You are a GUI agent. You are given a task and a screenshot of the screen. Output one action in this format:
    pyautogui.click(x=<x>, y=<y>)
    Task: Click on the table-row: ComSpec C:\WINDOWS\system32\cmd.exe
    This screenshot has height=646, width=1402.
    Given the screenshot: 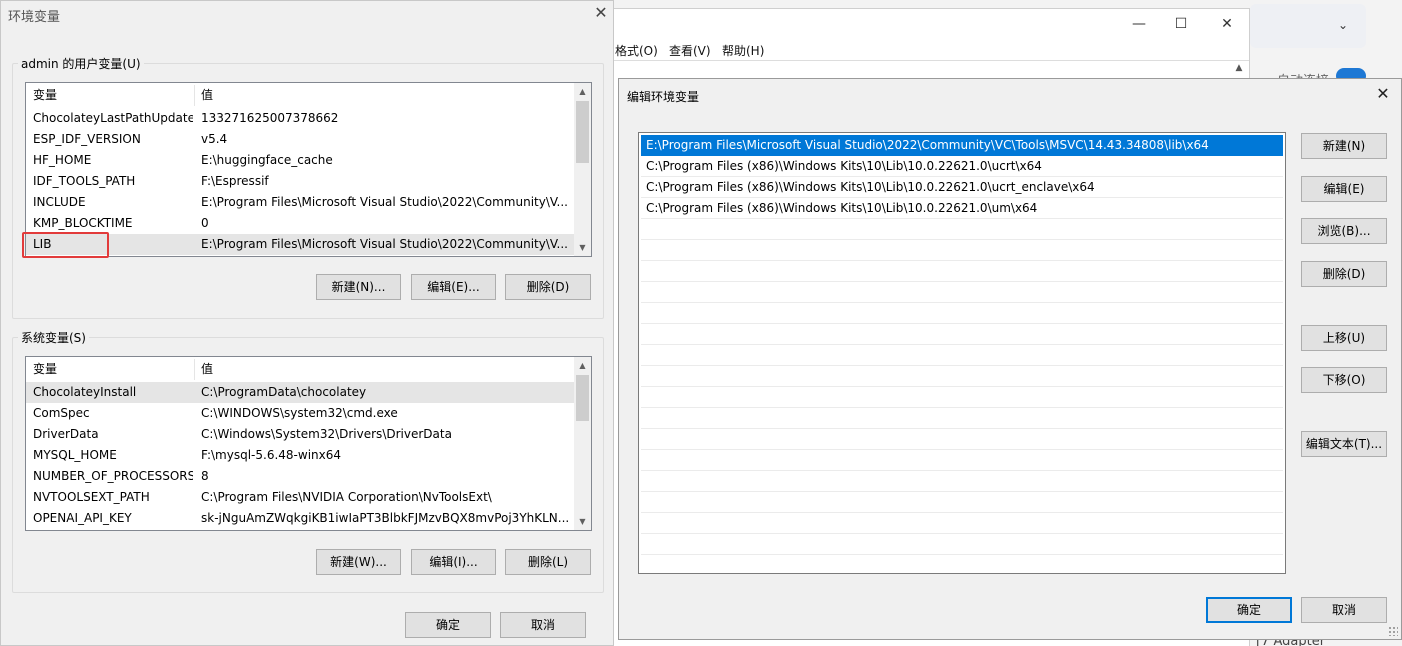 What is the action you would take?
    pyautogui.click(x=300, y=413)
    